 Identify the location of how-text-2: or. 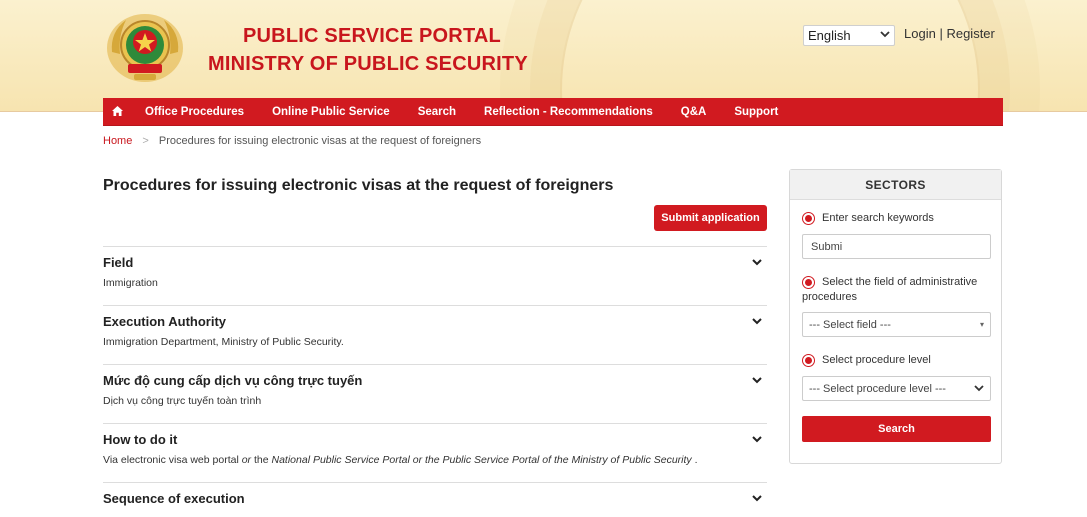
(246, 460).